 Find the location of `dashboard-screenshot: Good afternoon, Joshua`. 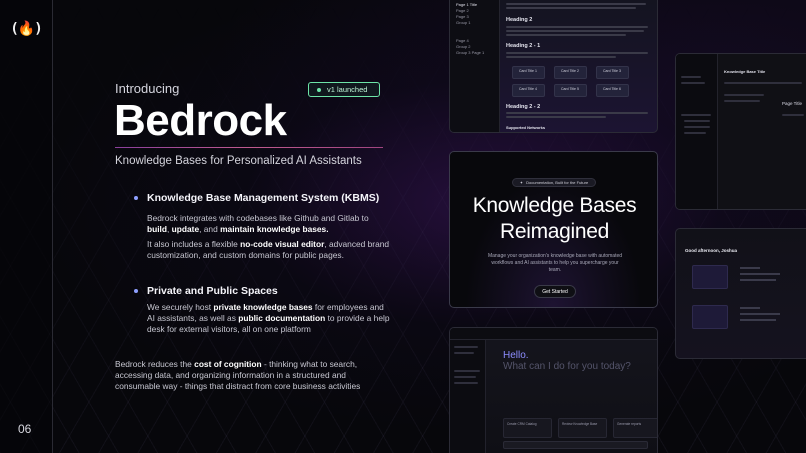

dashboard-screenshot: Good afternoon, Joshua is located at coordinates (740, 293).